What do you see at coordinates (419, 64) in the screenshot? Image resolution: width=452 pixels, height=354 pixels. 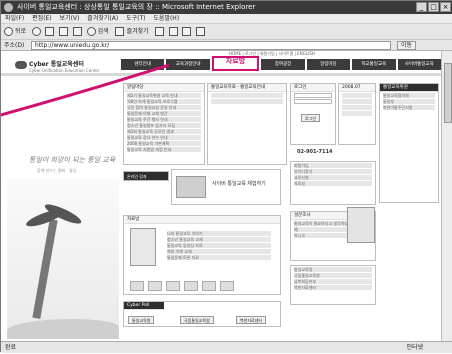 I see `nav-item-cyber: 사이버통일교육` at bounding box center [419, 64].